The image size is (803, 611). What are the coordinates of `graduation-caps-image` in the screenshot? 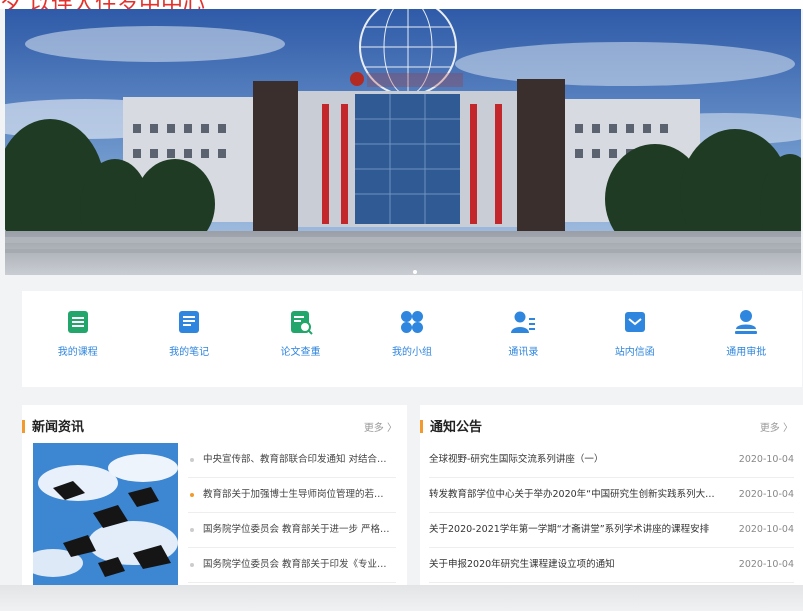 It's located at (105, 514).